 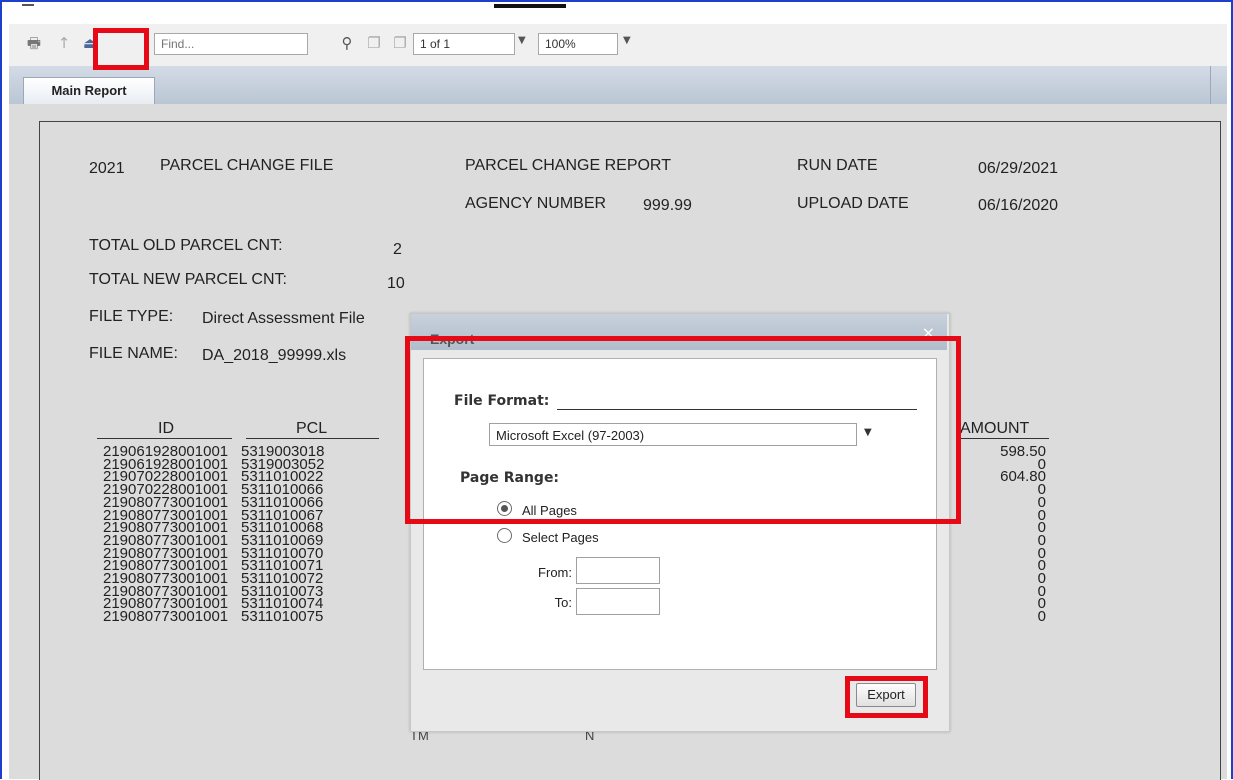 I want to click on table-cell-amount: 604.80, so click(x=1023, y=477).